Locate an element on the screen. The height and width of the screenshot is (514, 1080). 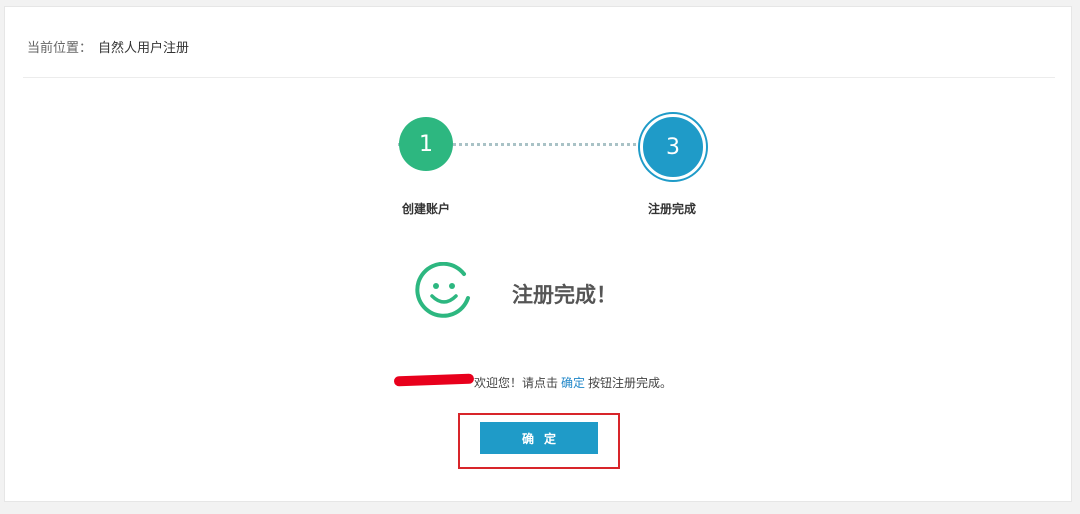
step-1-circle: 1 is located at coordinates (426, 144).